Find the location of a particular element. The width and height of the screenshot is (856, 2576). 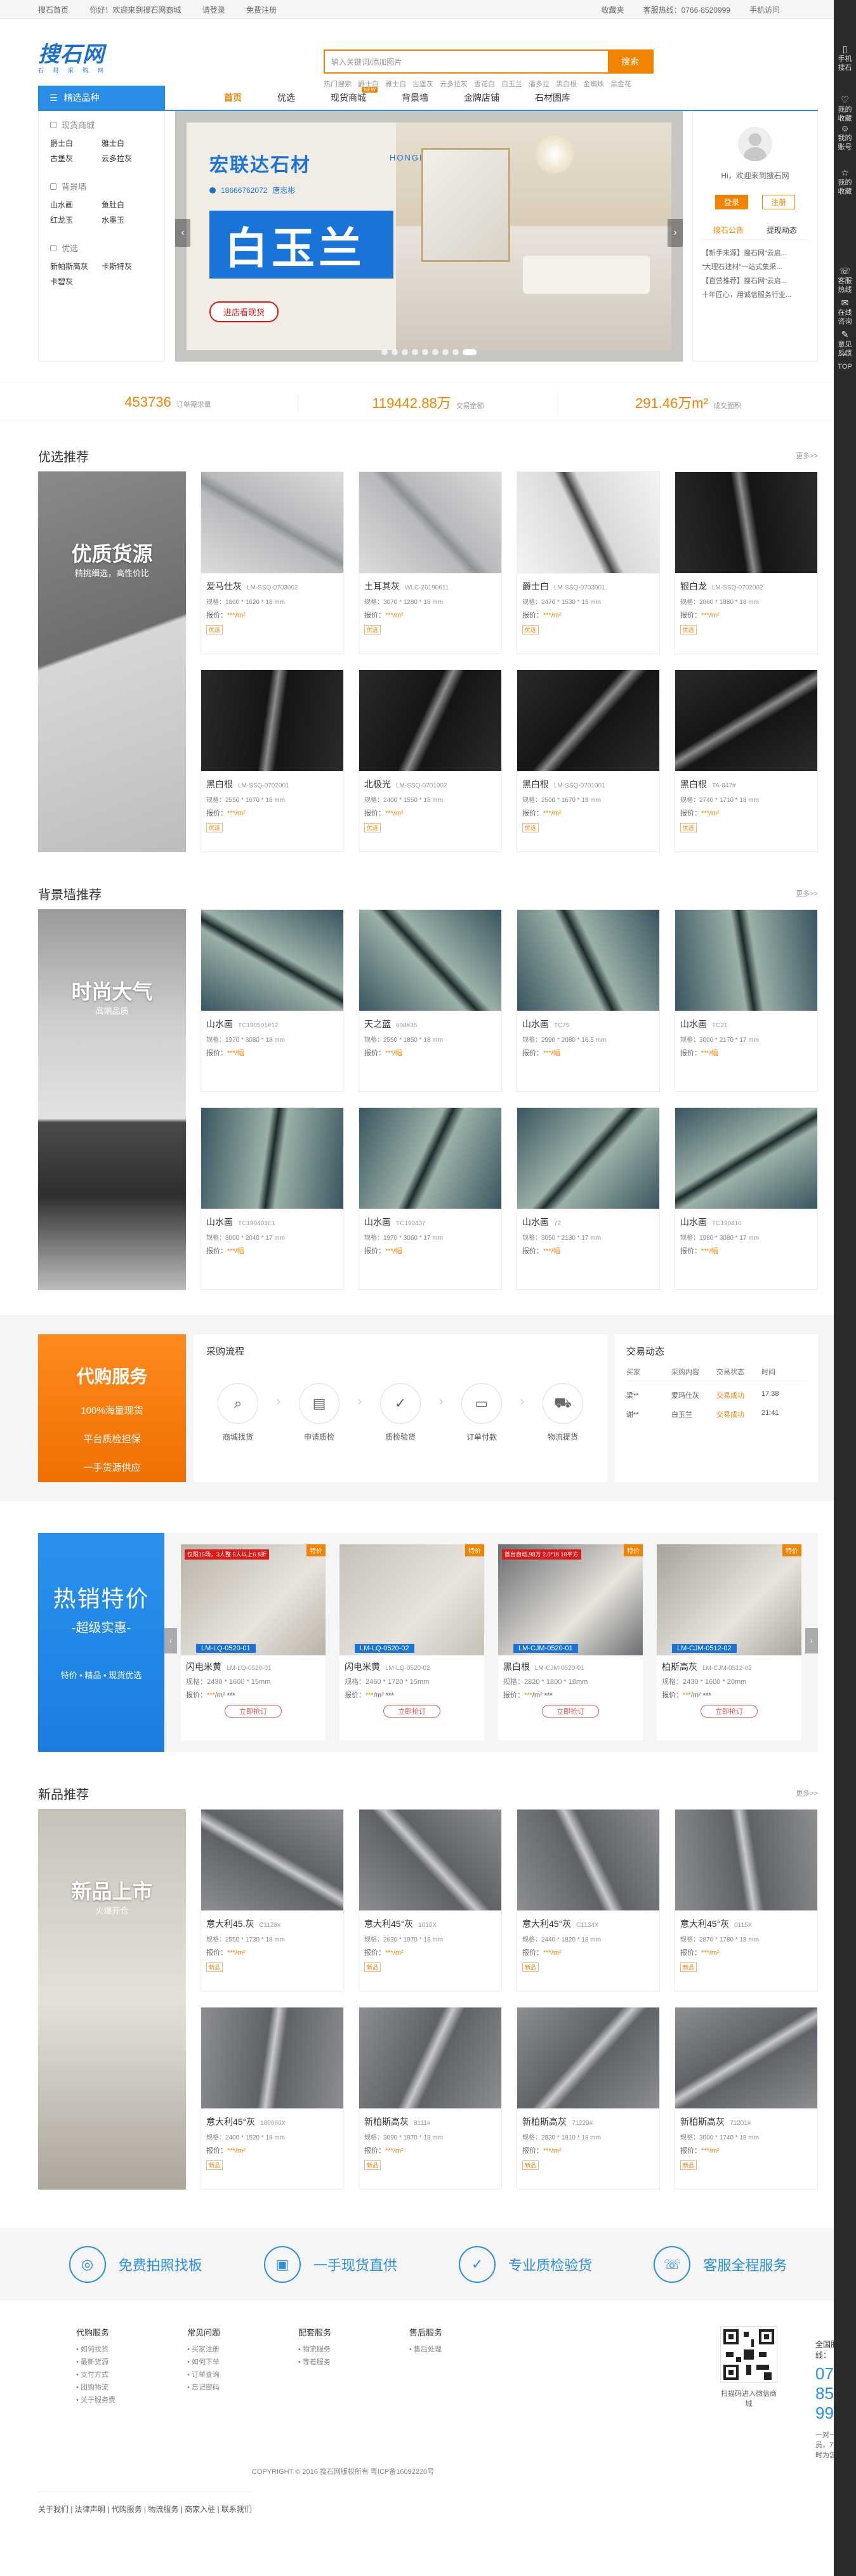

footer-links: 关于我们 | 法律声明 | 代购服务 | 物流服务 | 商家入驻 | 联系我们 is located at coordinates (145, 2503).